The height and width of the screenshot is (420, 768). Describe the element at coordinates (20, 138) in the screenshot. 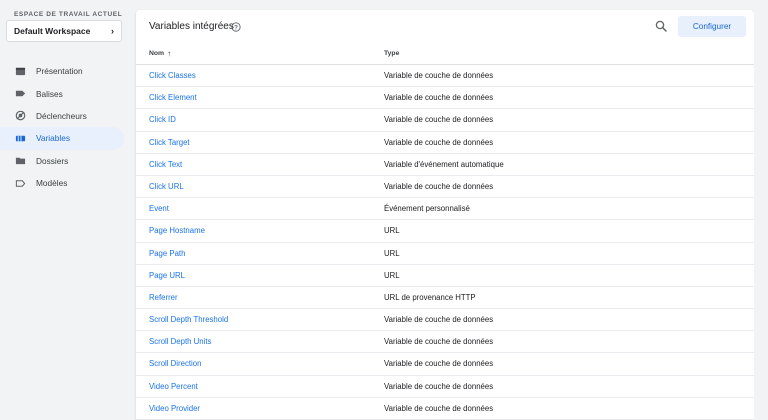

I see `variables-icon` at that location.